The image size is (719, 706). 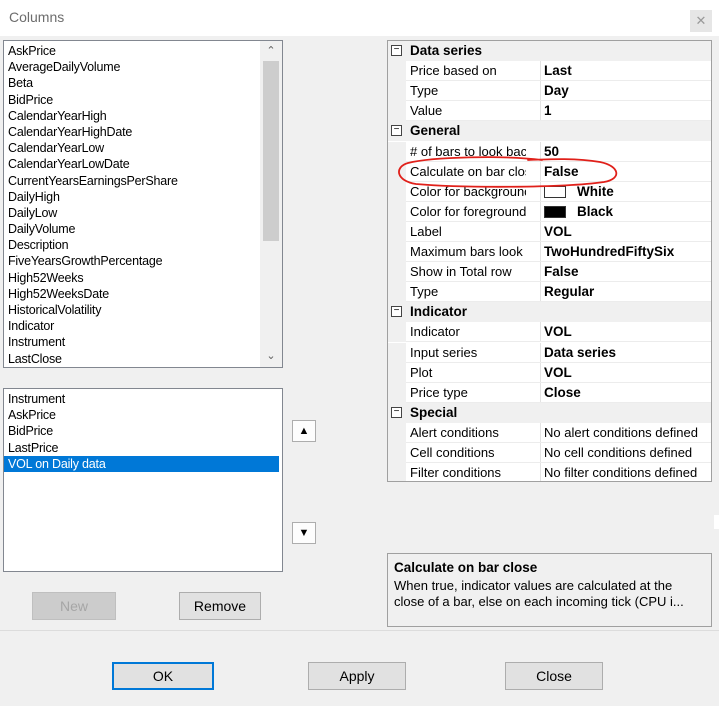 I want to click on annotation-circle, so click(x=508, y=172).